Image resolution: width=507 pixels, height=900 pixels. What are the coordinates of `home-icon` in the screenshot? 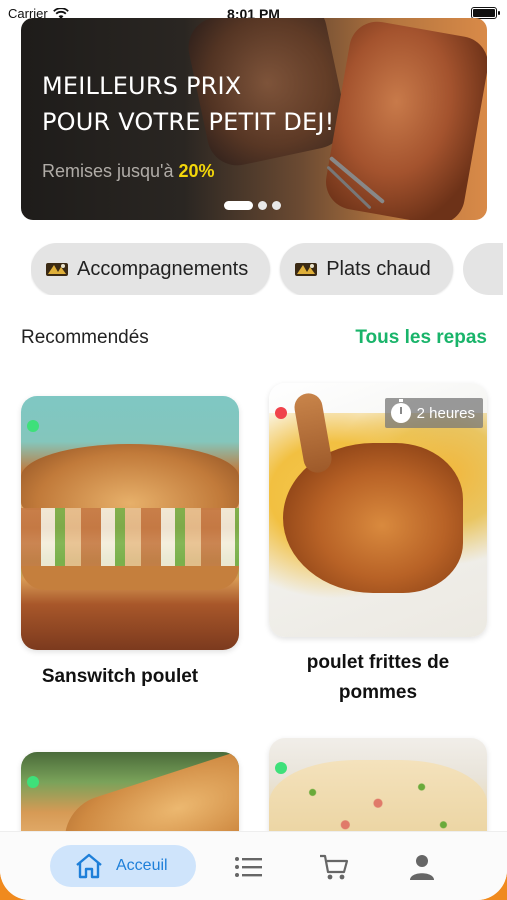 It's located at (89, 866).